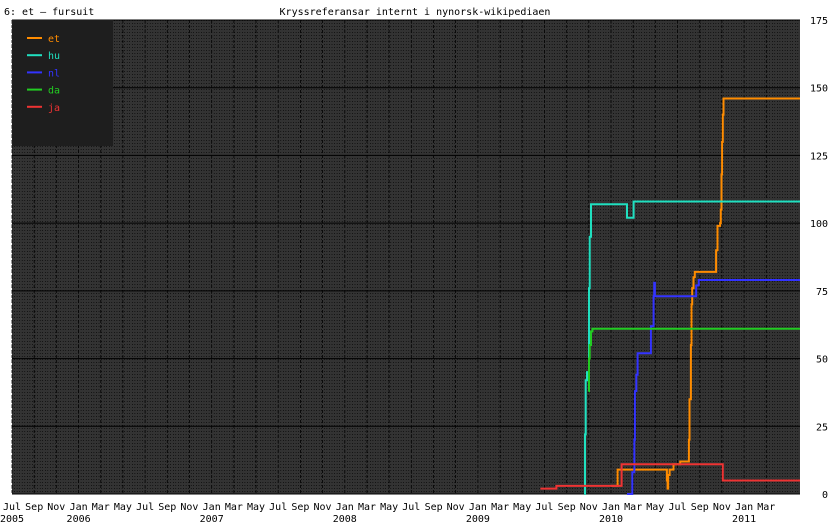 The image size is (831, 530). What do you see at coordinates (744, 519) in the screenshot?
I see `x-year-label: 2011` at bounding box center [744, 519].